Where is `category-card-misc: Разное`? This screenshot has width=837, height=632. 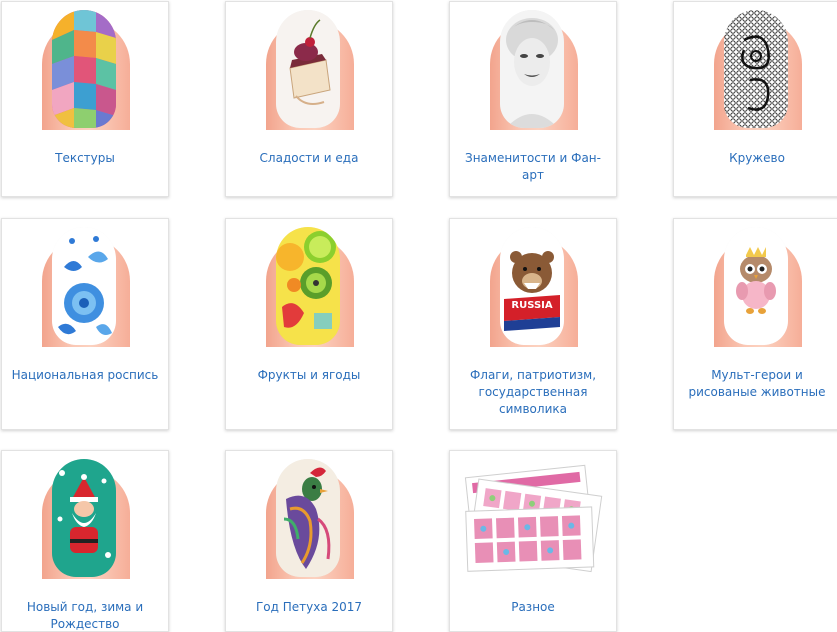 category-card-misc: Разное is located at coordinates (533, 541).